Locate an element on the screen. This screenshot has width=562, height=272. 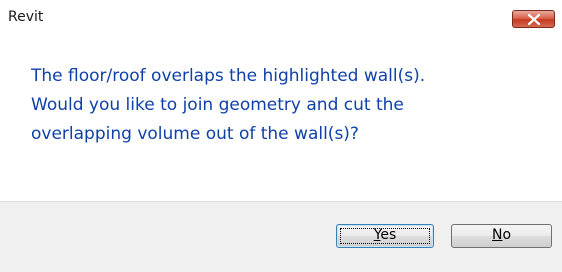
title-bar: Revit is located at coordinates (281, 17).